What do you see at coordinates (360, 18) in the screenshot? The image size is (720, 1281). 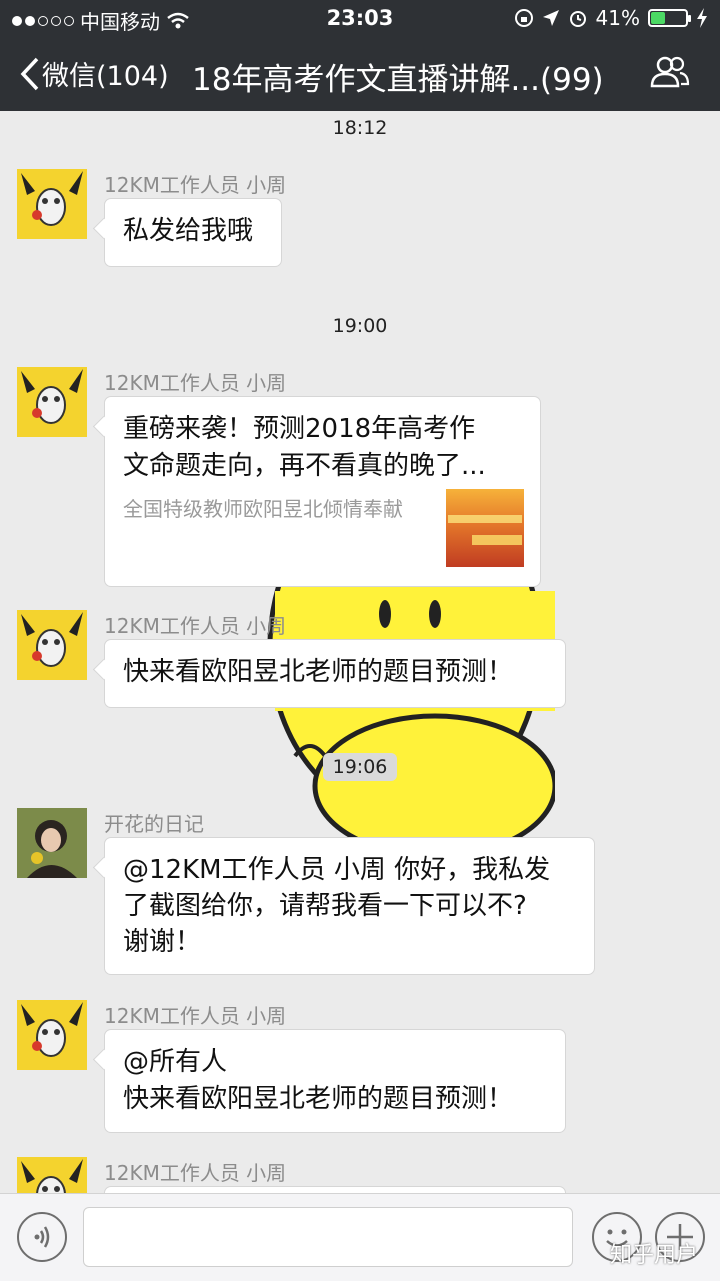 I see `status-bar: 中国移动 23:03 41%` at bounding box center [360, 18].